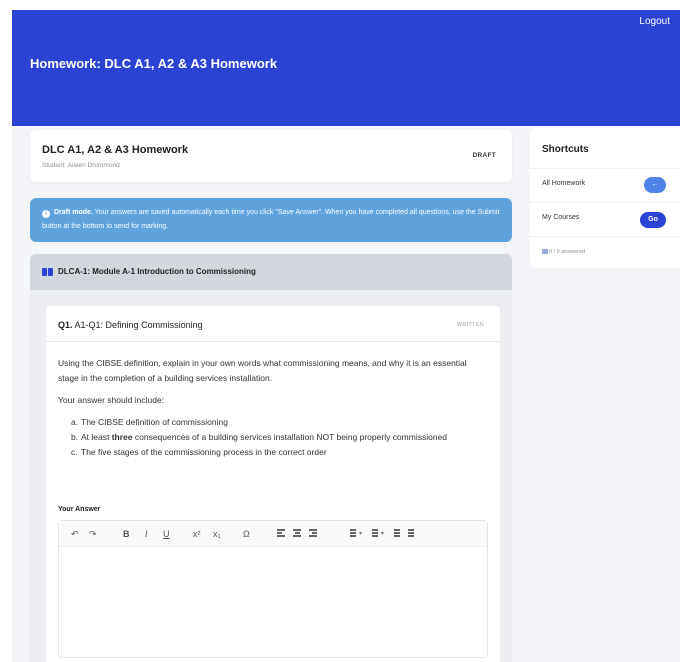 The width and height of the screenshot is (680, 662). Describe the element at coordinates (653, 220) in the screenshot. I see `my-courses-go-button: Go` at that location.